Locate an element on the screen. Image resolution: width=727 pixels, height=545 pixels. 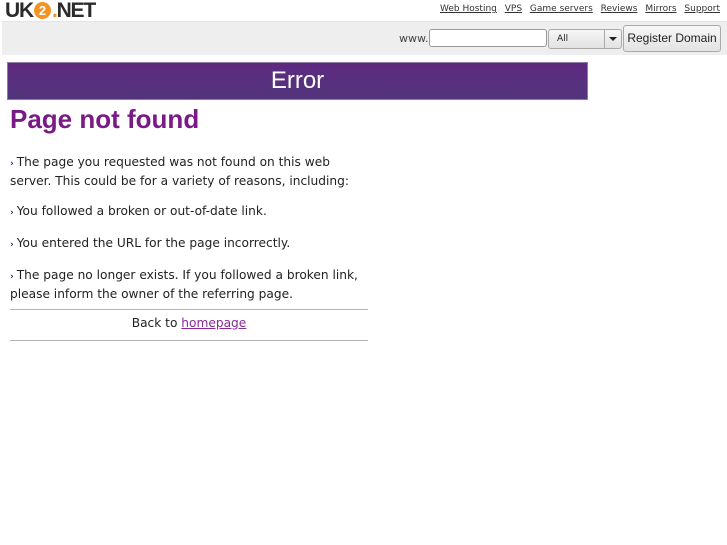
page-title: Page not found is located at coordinates (105, 119).